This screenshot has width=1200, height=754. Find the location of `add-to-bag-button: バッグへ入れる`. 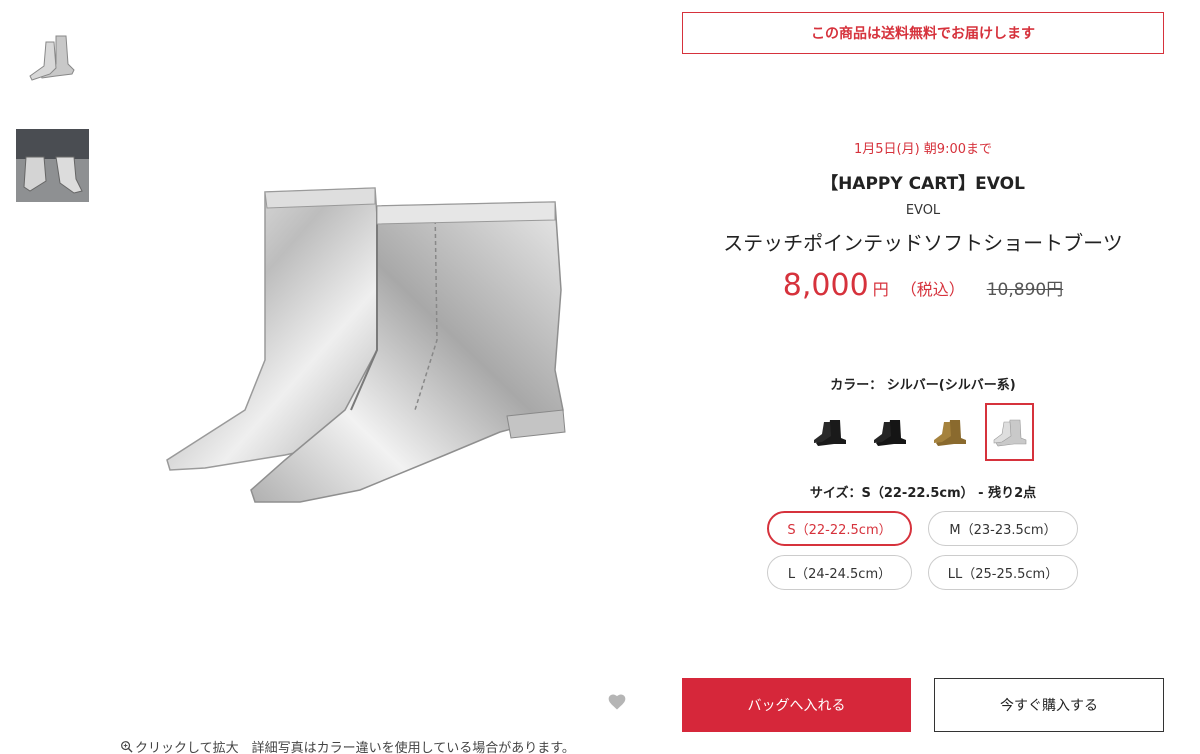

add-to-bag-button: バッグへ入れる is located at coordinates (796, 705).